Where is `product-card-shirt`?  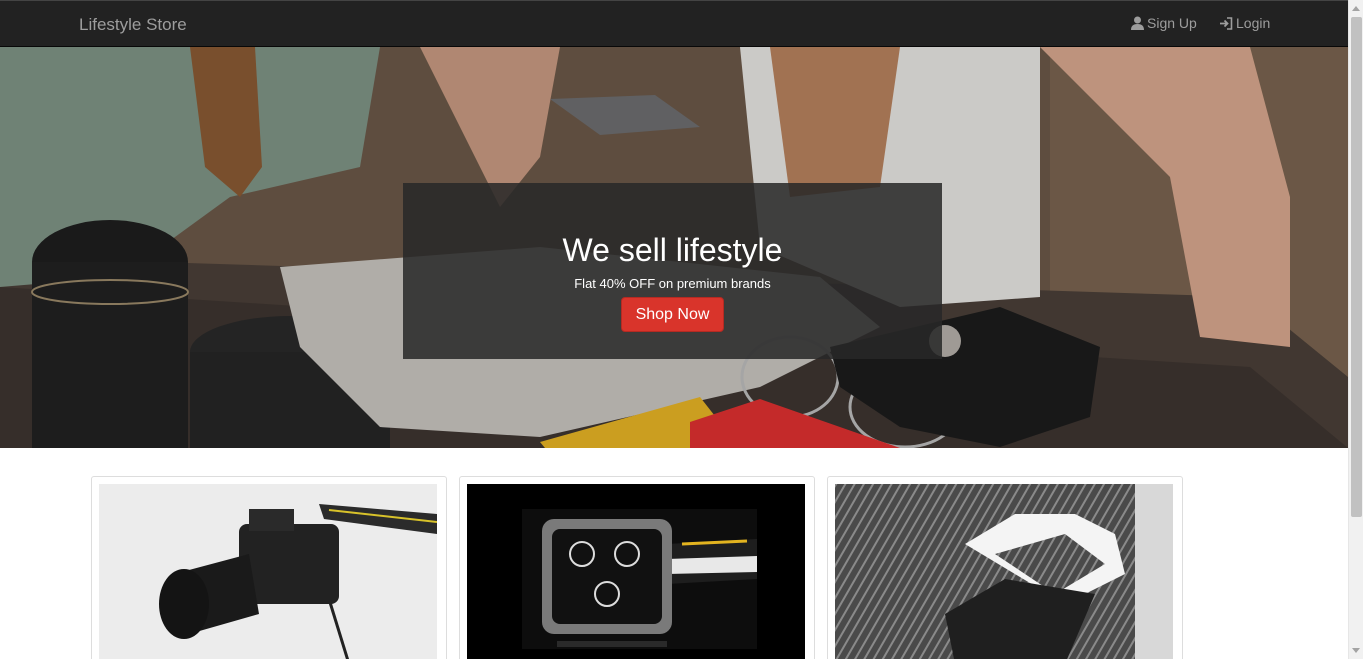 product-card-shirt is located at coordinates (1005, 567).